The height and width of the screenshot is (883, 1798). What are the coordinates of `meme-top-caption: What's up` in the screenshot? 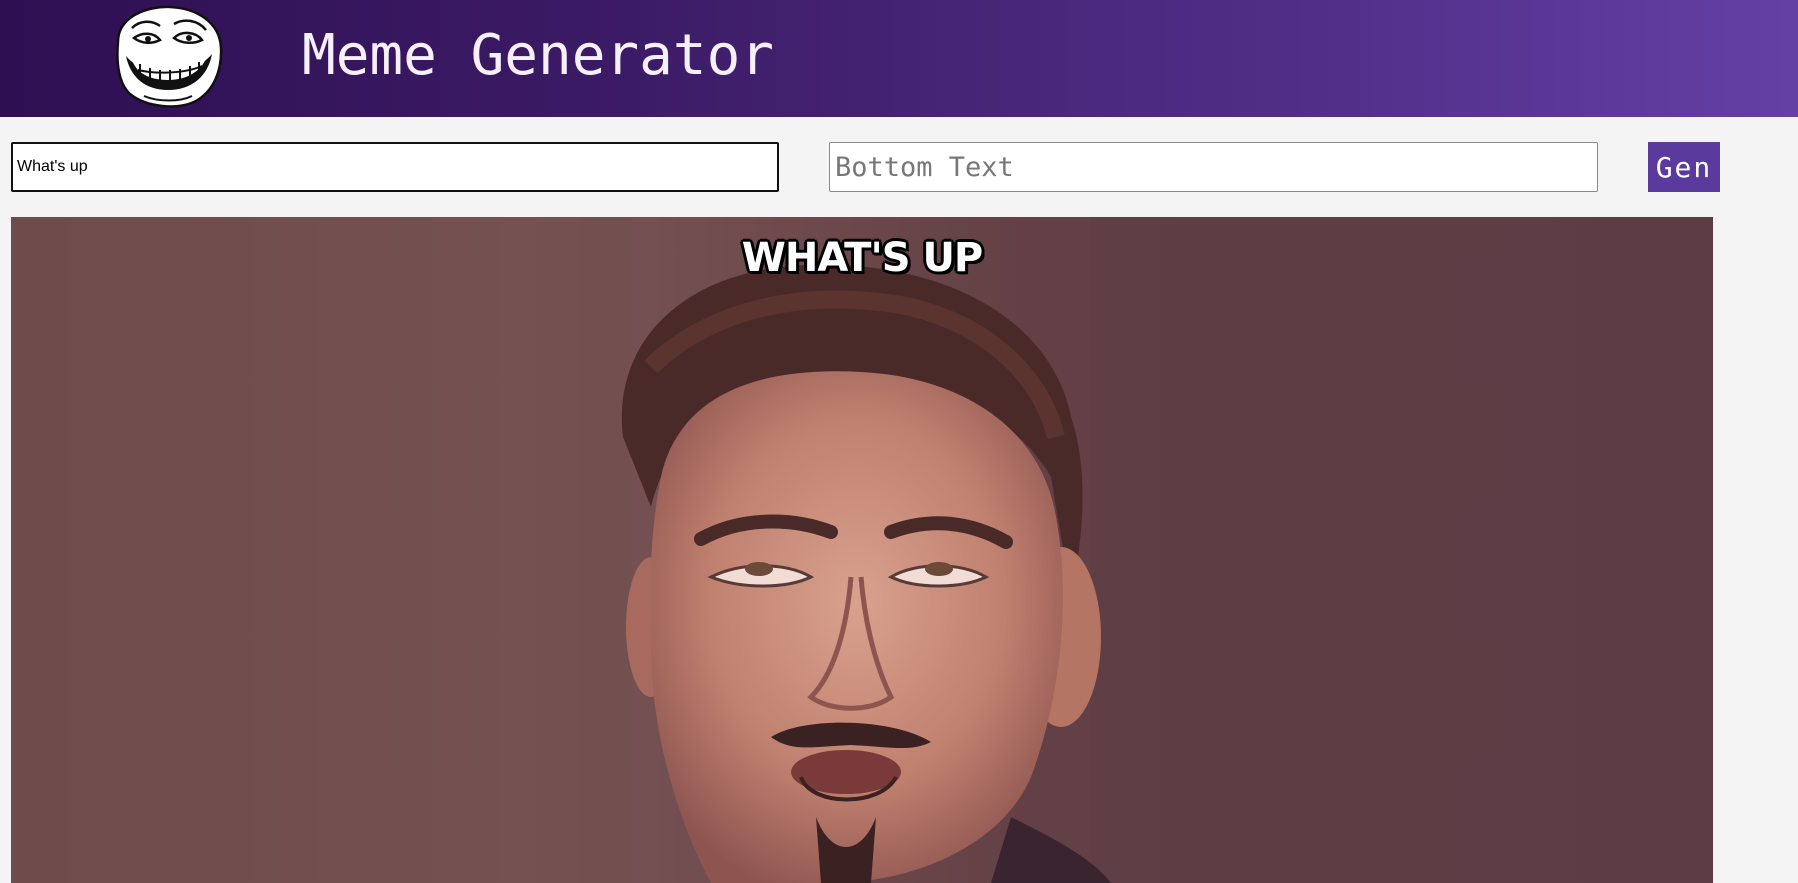 It's located at (862, 258).